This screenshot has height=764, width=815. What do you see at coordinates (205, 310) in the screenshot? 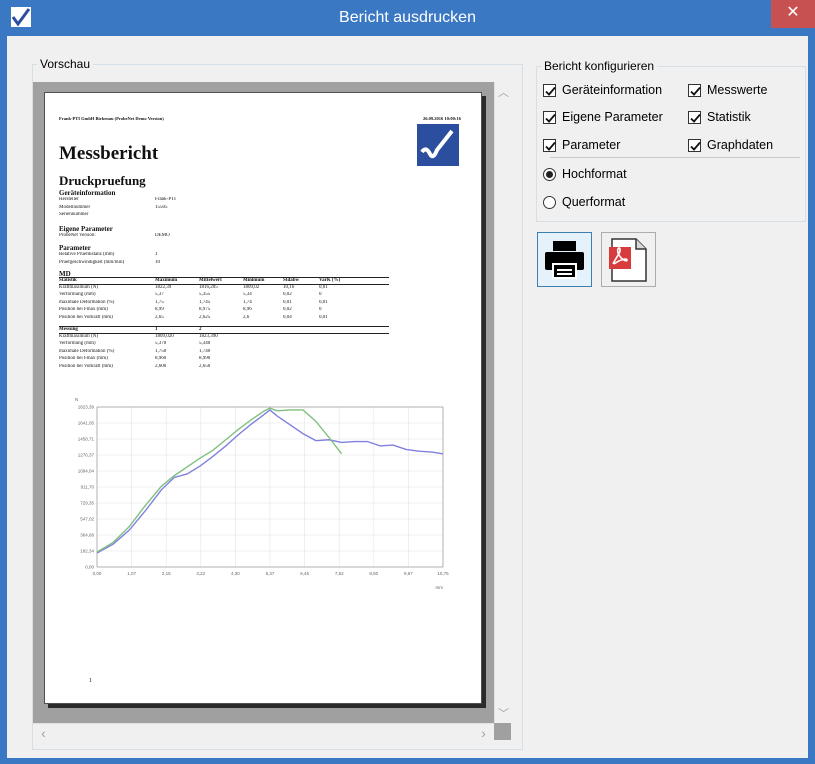
I see `table-cell: 8,975` at bounding box center [205, 310].